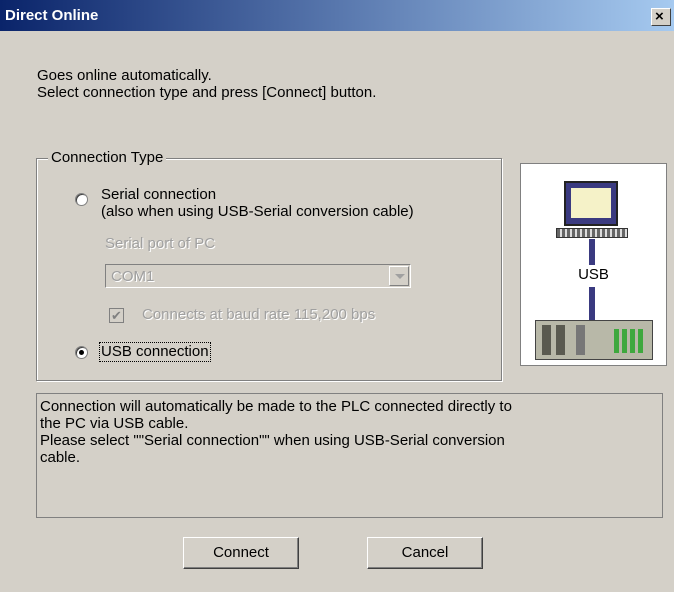 The height and width of the screenshot is (592, 674). Describe the element at coordinates (592, 303) in the screenshot. I see `usb-cable-lower` at that location.